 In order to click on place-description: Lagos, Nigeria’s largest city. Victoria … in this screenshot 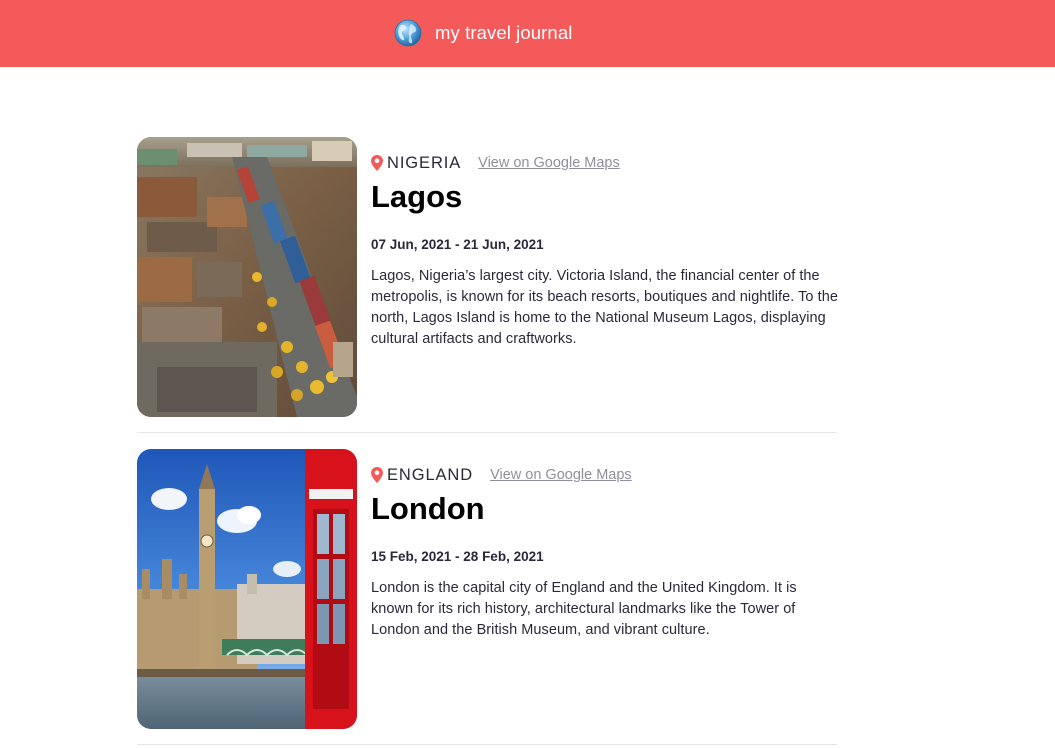, I will do `click(604, 307)`.